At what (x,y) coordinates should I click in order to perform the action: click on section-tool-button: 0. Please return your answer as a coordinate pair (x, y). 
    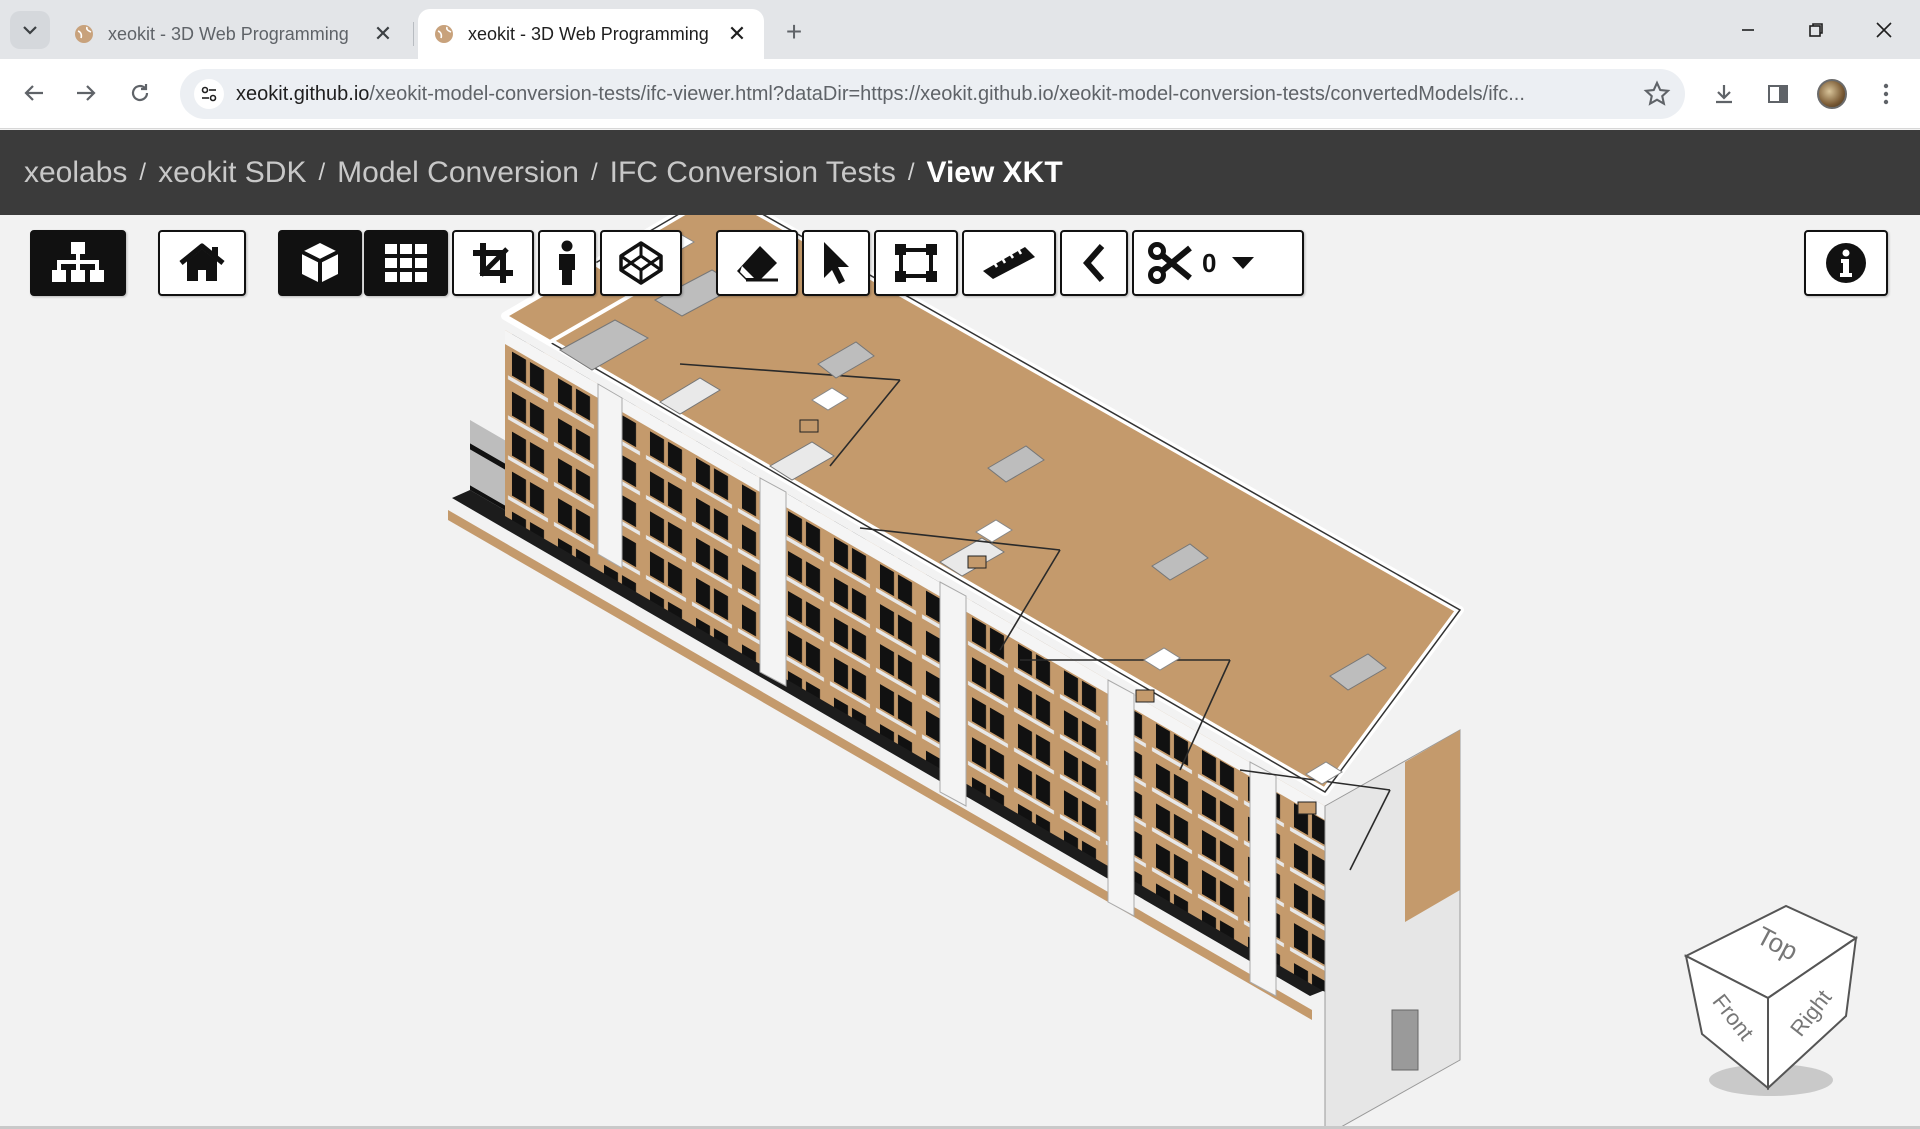
    Looking at the image, I should click on (1218, 263).